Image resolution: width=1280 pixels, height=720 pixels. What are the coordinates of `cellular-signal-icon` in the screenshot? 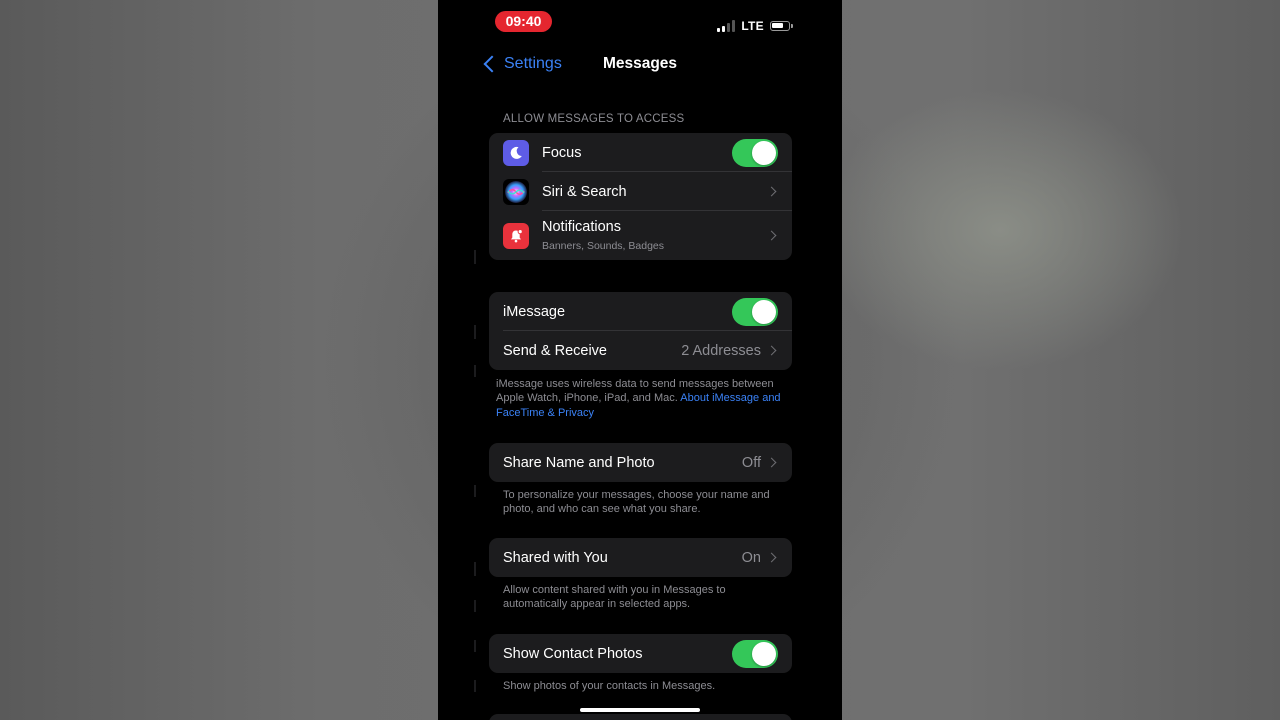 It's located at (726, 26).